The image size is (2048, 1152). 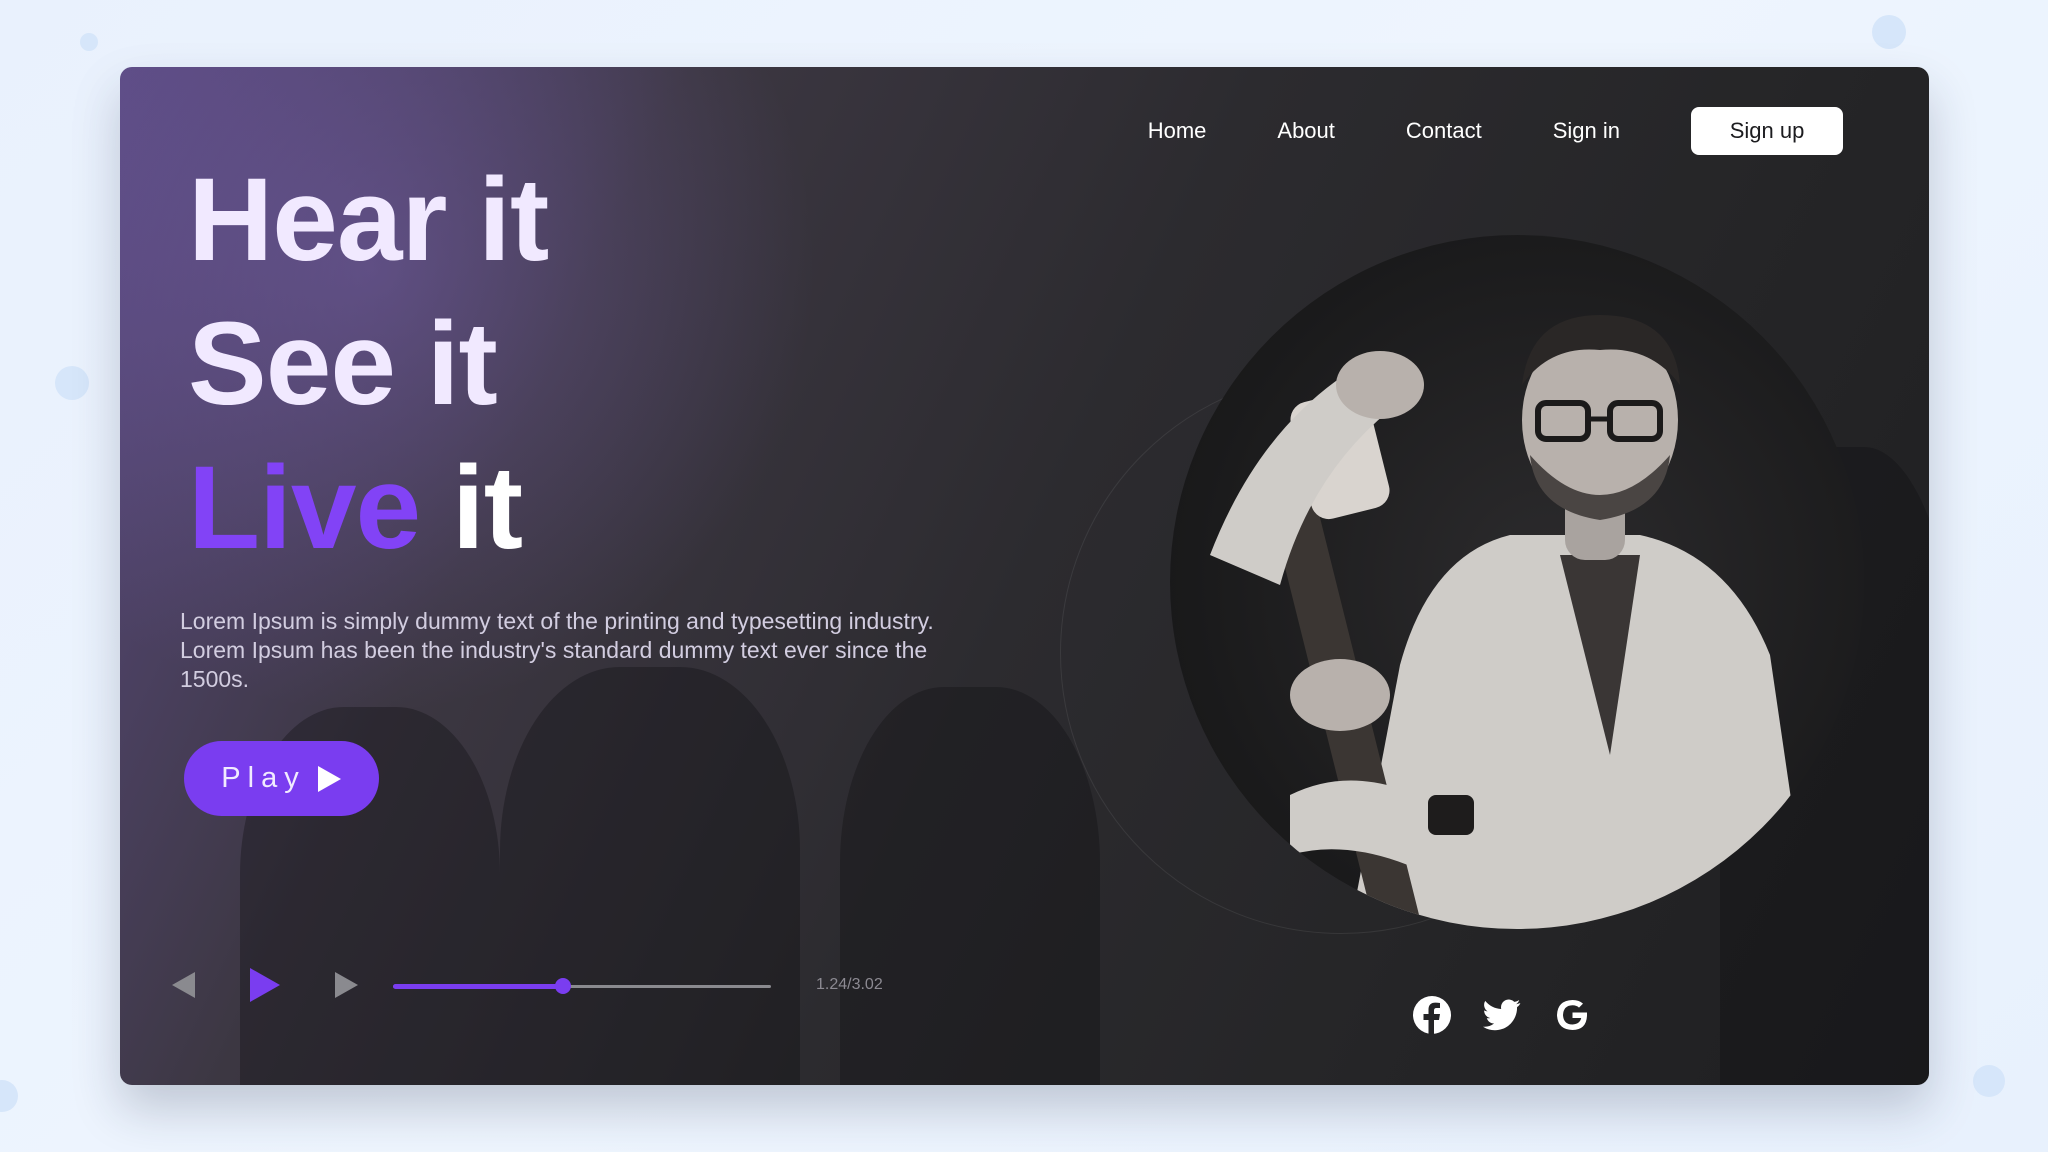 I want to click on hero-line-live-rest: it, so click(x=471, y=508).